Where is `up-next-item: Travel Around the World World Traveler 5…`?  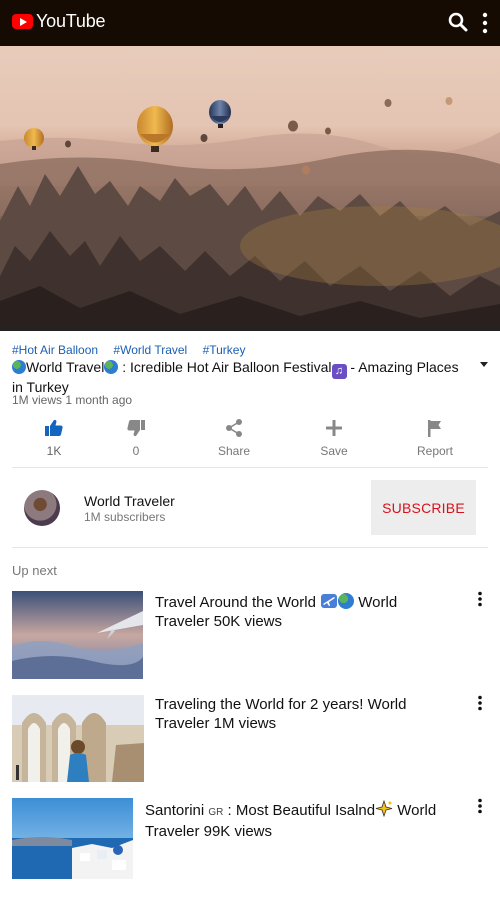 up-next-item: Travel Around the World World Traveler 5… is located at coordinates (250, 635).